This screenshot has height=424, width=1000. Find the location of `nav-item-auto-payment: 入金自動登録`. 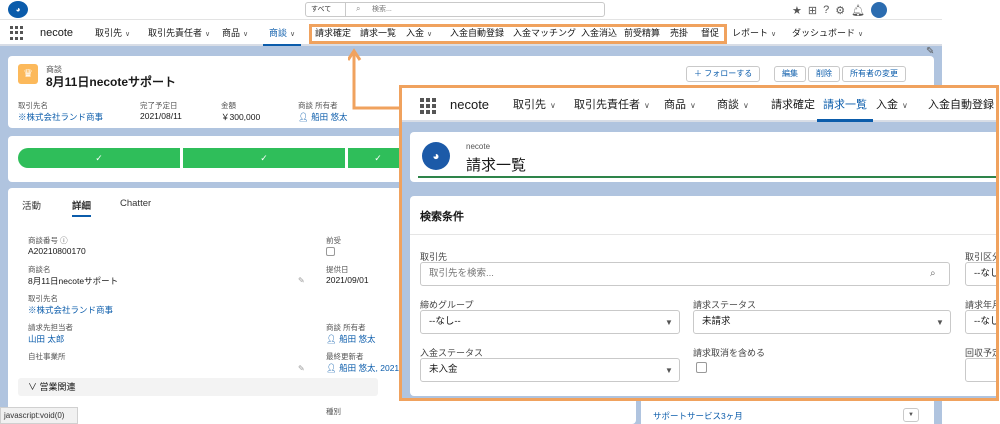

nav-item-auto-payment: 入金自動登録 is located at coordinates (961, 105).